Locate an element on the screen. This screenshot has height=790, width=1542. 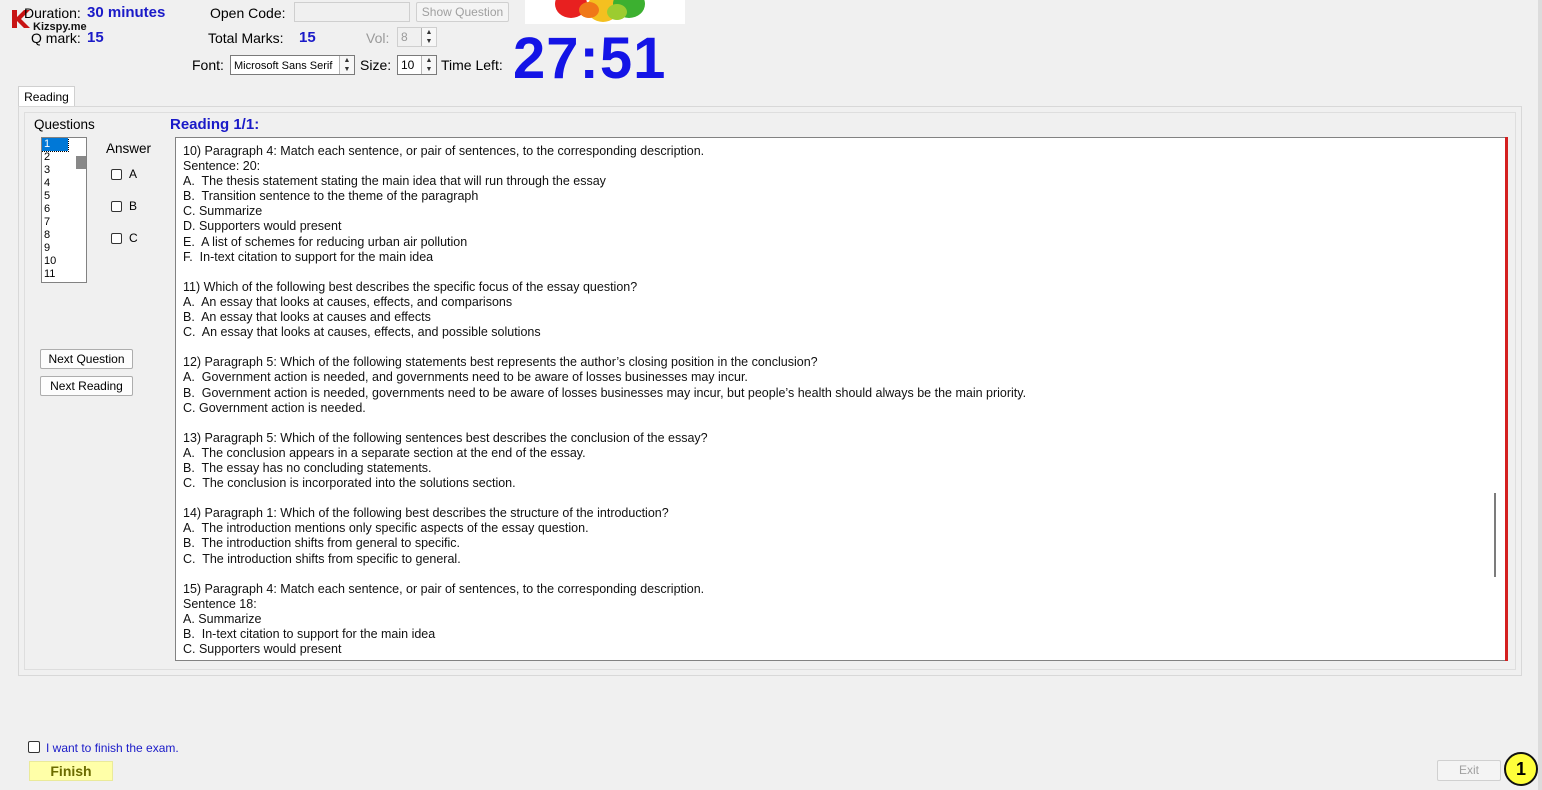
vol-label: Vol: is located at coordinates (378, 38).